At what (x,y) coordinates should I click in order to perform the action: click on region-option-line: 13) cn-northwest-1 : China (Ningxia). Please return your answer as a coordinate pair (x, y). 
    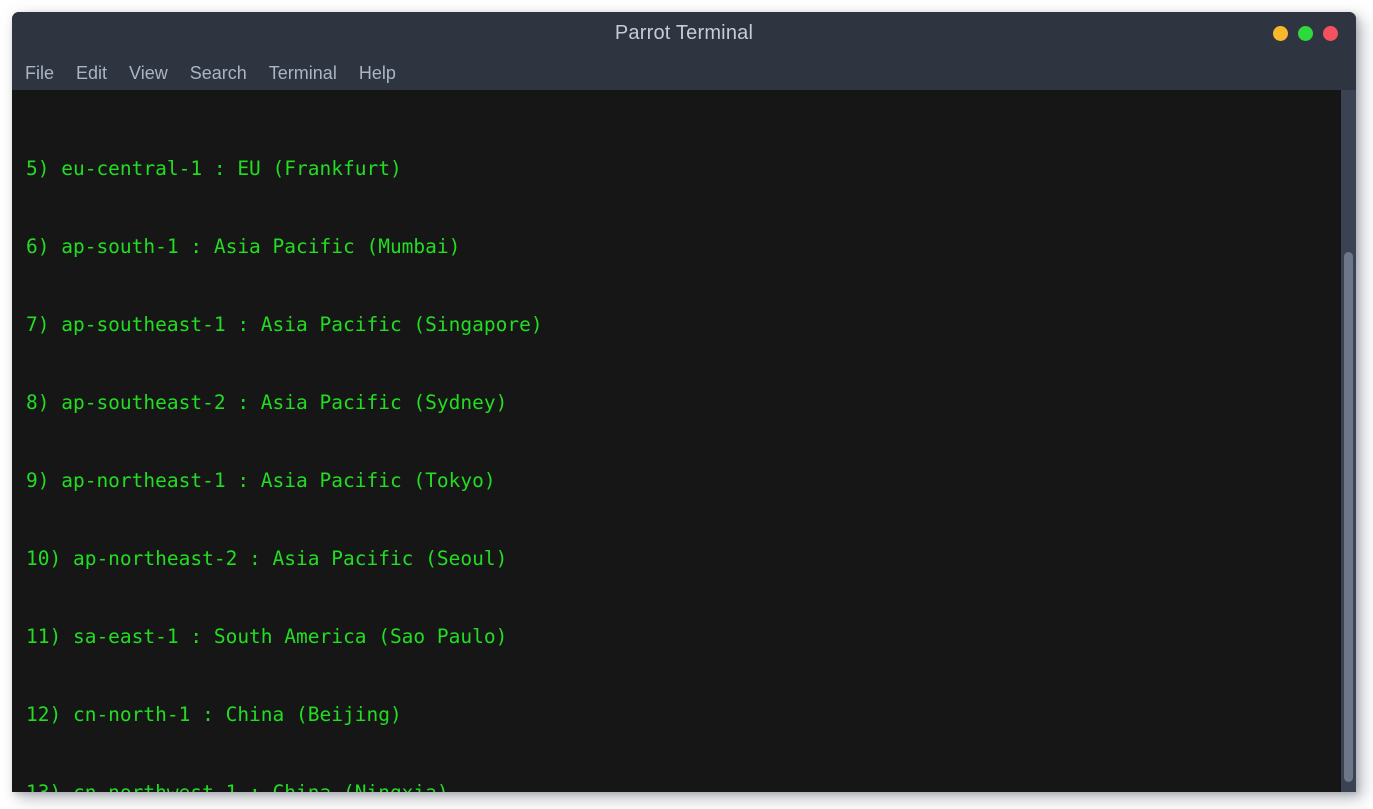
    Looking at the image, I should click on (691, 786).